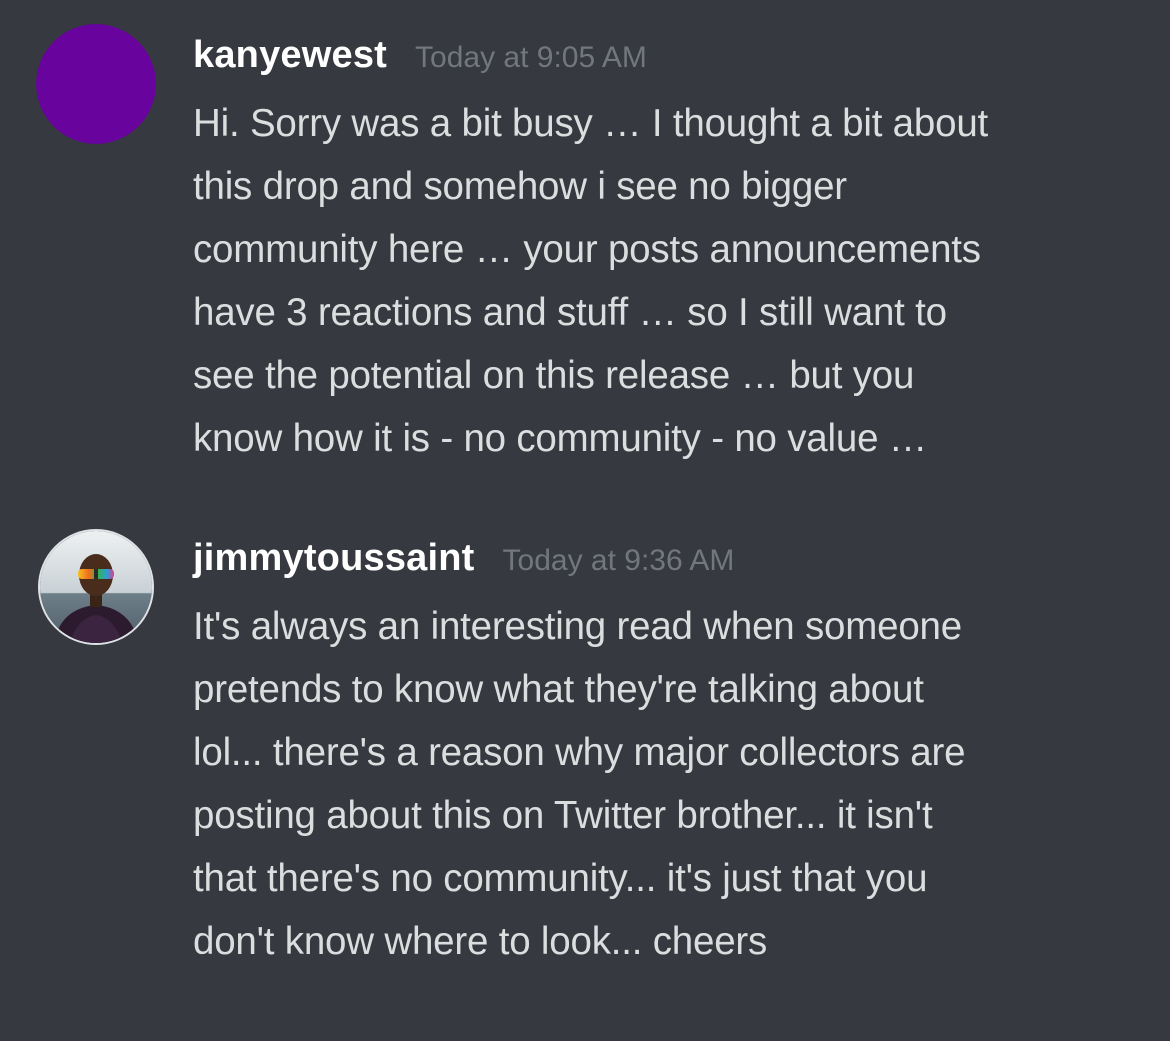 The height and width of the screenshot is (1041, 1170). What do you see at coordinates (531, 57) in the screenshot?
I see `timestamp: Today at 9:05 AM` at bounding box center [531, 57].